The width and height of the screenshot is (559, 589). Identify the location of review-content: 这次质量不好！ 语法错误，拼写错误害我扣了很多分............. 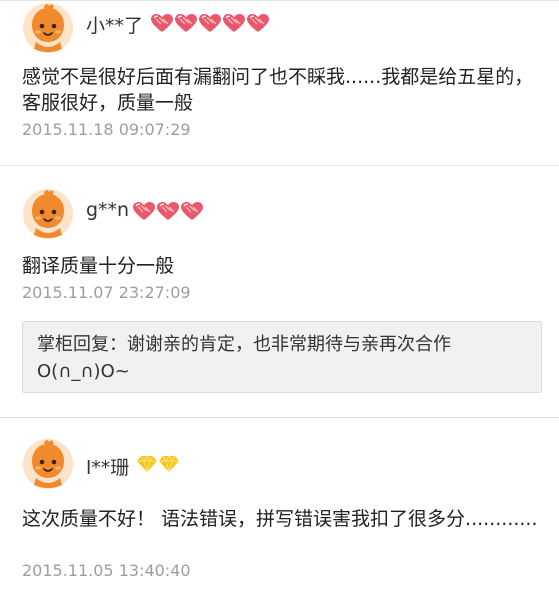
(280, 519).